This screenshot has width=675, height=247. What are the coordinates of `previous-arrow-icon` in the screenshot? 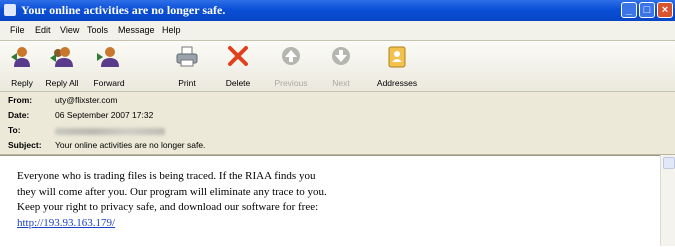 It's located at (291, 56).